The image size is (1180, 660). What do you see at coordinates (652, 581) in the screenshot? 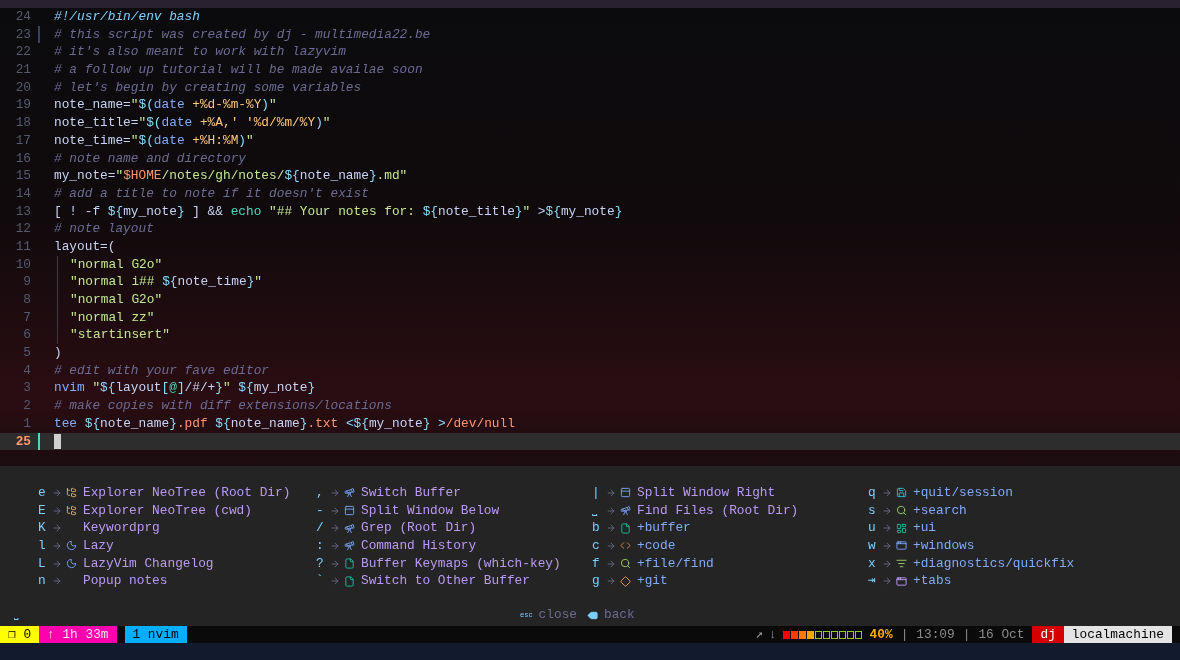
I see `menu-item: +git` at bounding box center [652, 581].